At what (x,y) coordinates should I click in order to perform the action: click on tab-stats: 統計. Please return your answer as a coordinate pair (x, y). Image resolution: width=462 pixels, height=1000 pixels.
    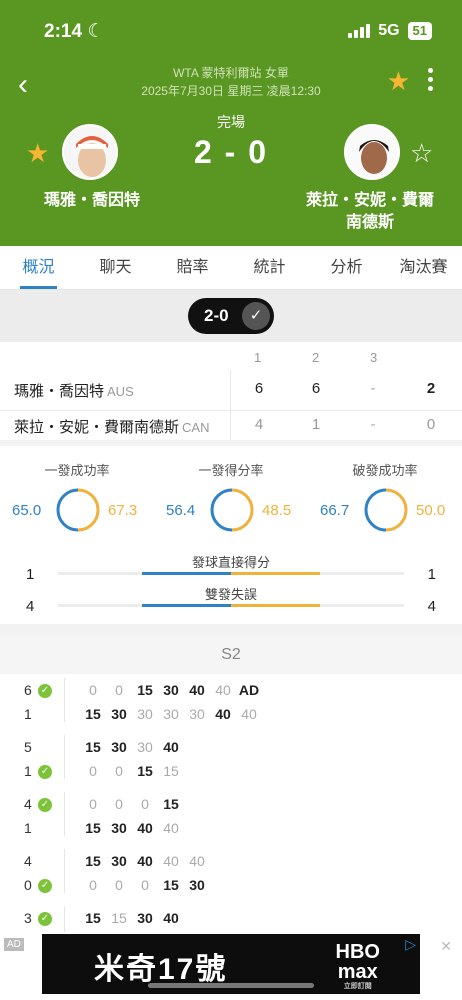
    Looking at the image, I should click on (269, 267).